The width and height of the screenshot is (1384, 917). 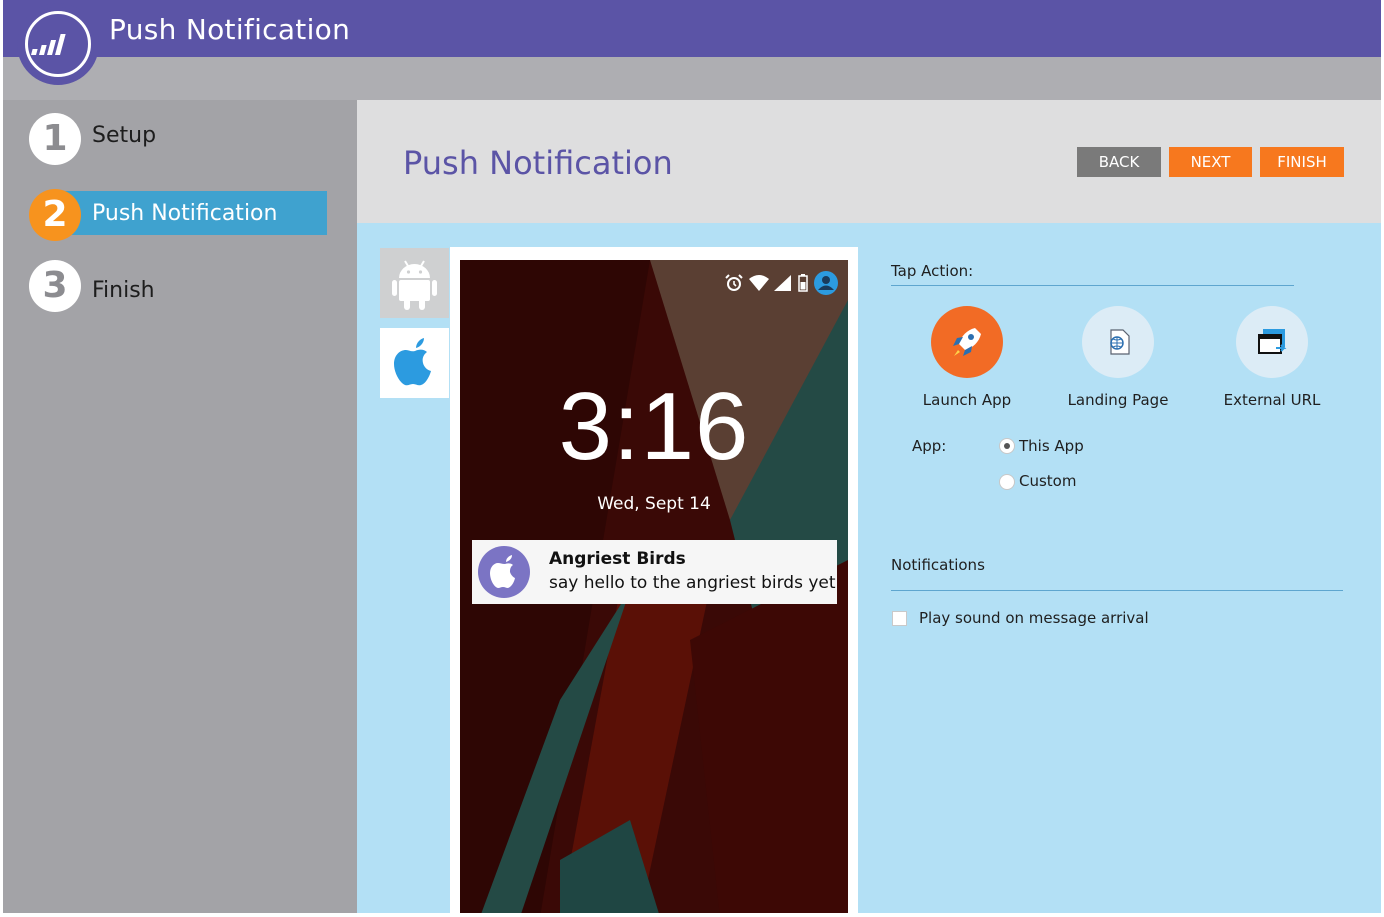 I want to click on next-button: NEXT, so click(x=1210, y=162).